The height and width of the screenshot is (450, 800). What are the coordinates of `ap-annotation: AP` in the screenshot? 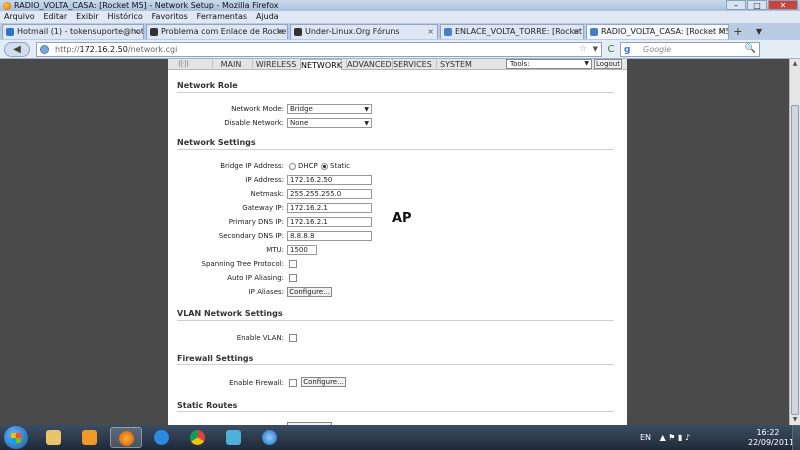 It's located at (402, 218).